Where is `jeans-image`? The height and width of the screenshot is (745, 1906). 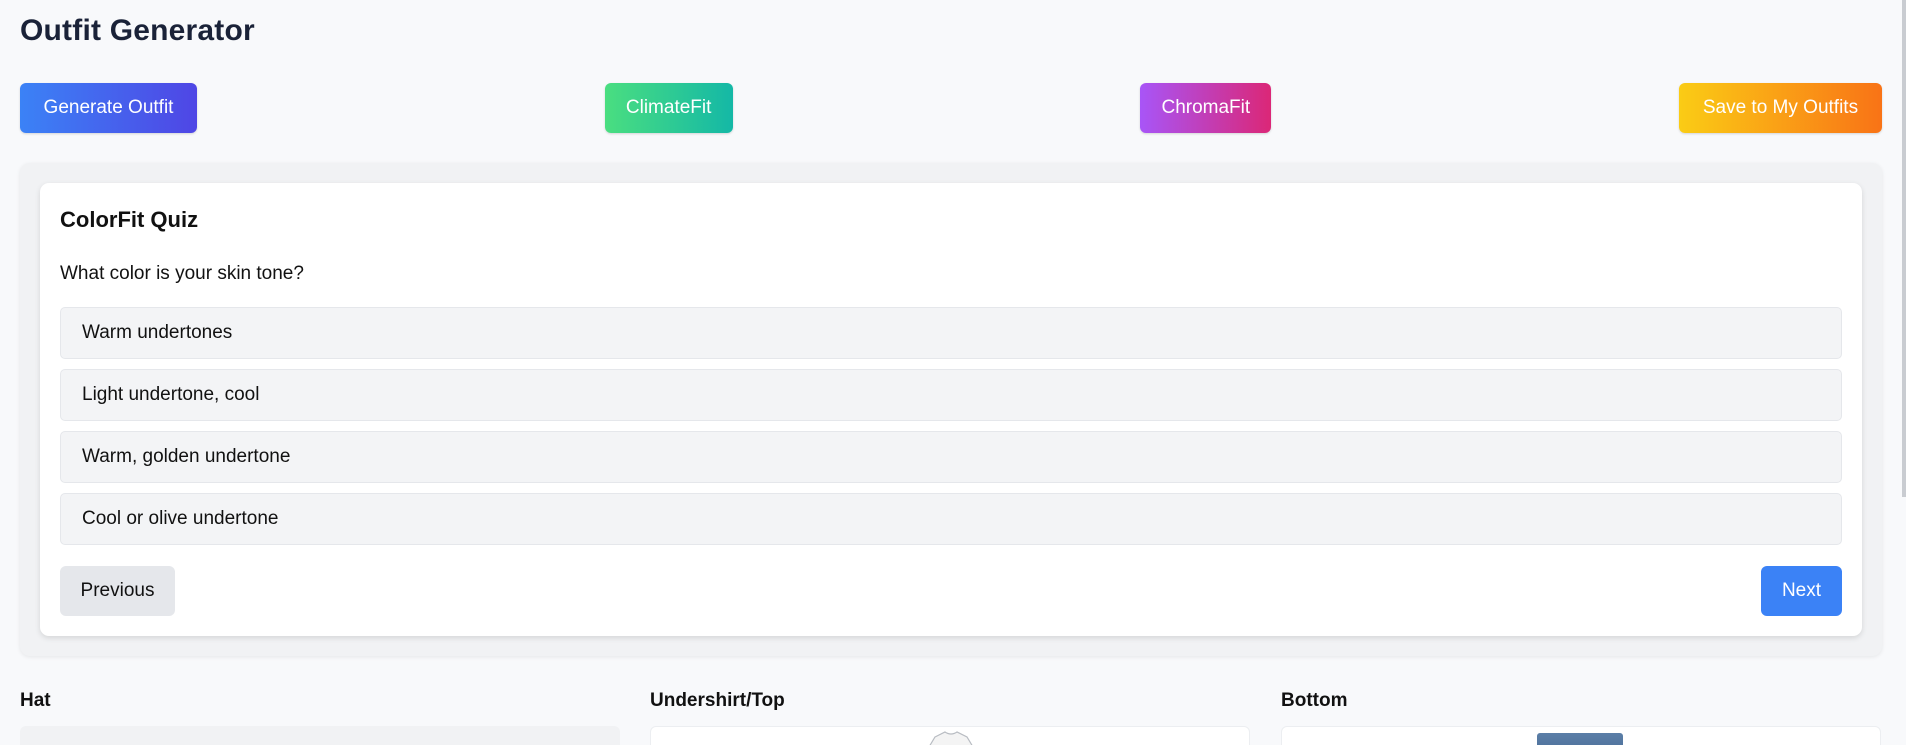
jeans-image is located at coordinates (1580, 739).